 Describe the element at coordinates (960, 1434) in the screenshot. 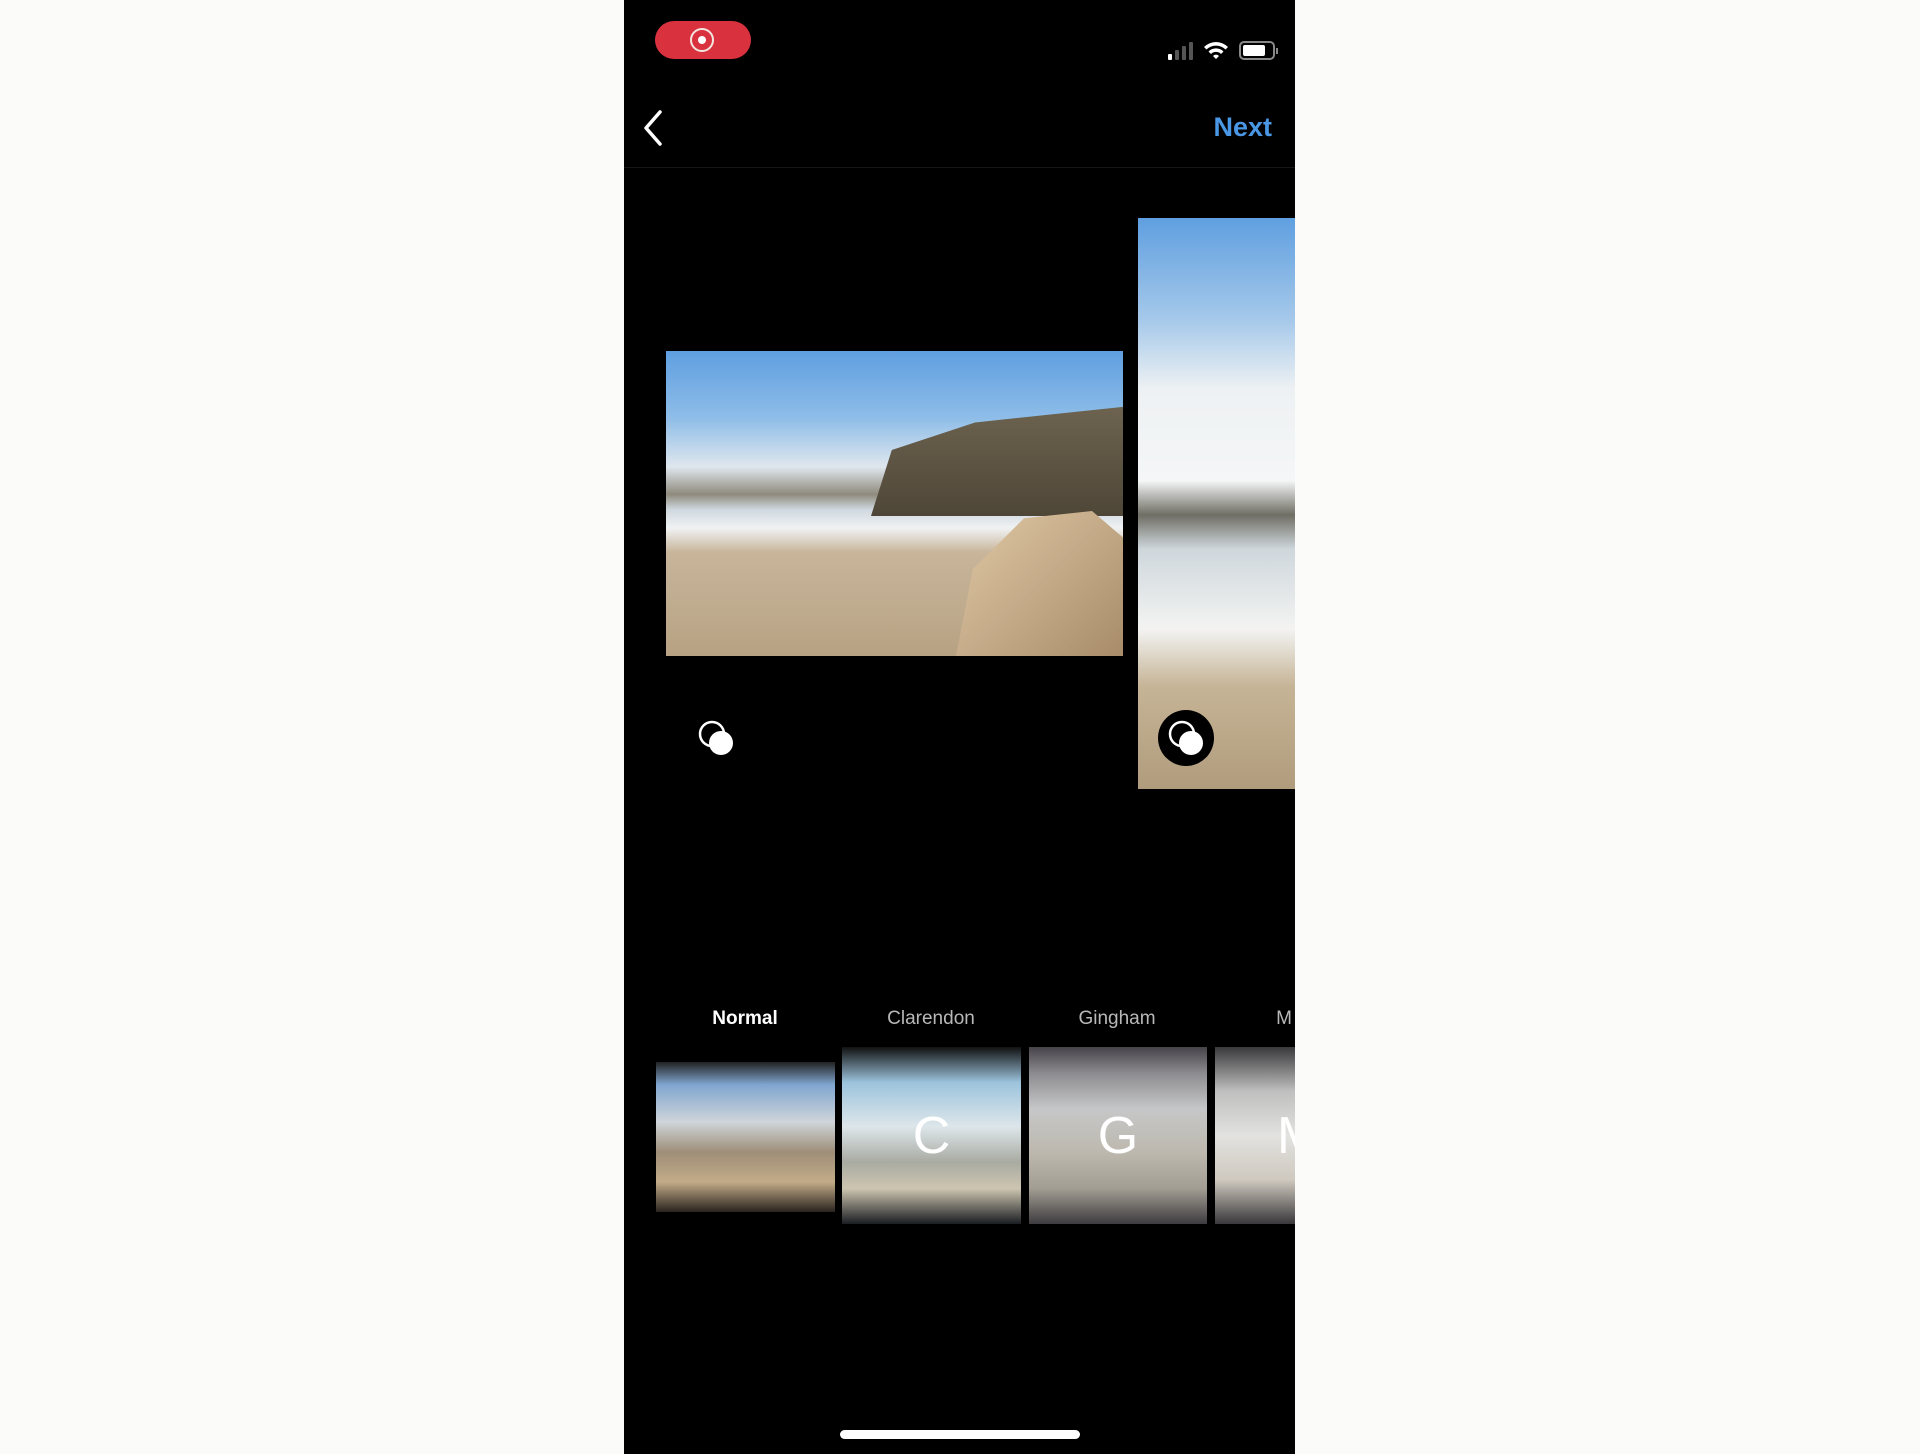

I see `home-indicator` at that location.